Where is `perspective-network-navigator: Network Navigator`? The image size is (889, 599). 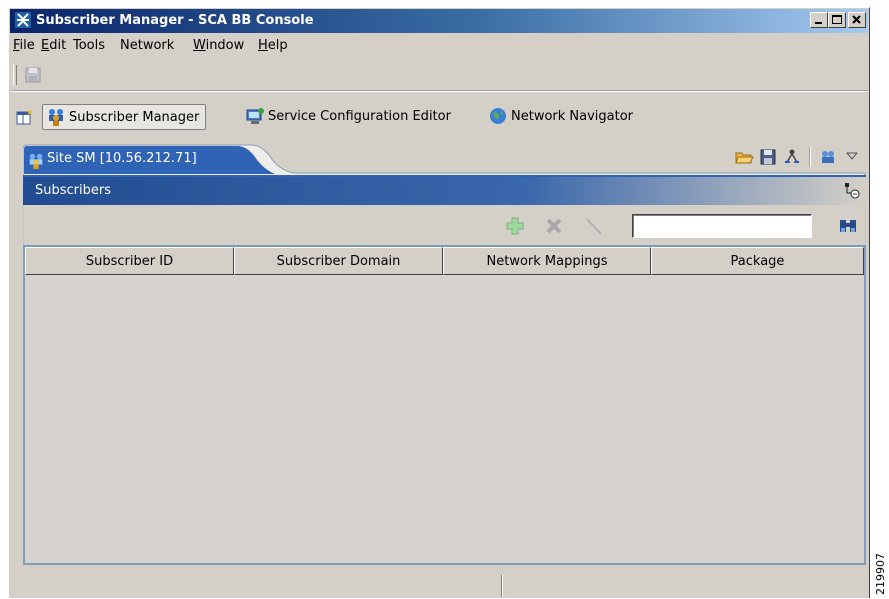 perspective-network-navigator: Network Navigator is located at coordinates (559, 116).